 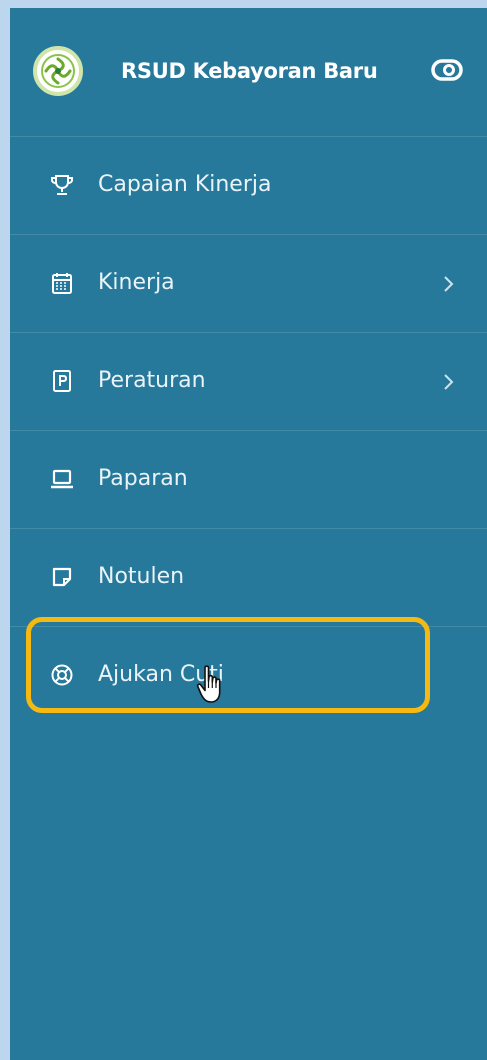 I want to click on sidebar-item-paparan: Paparan, so click(x=248, y=480).